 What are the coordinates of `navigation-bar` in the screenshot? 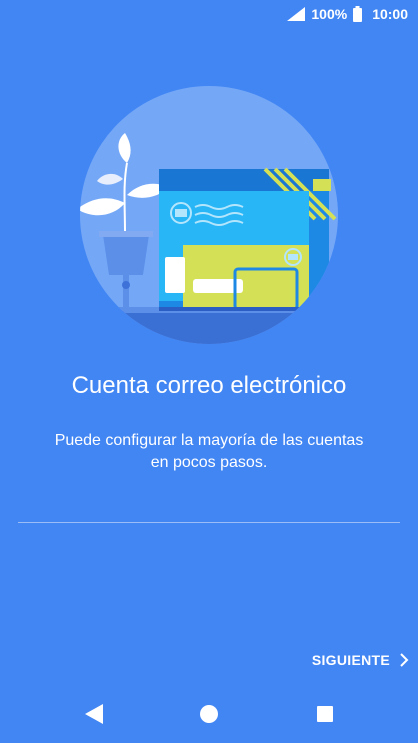 It's located at (209, 714).